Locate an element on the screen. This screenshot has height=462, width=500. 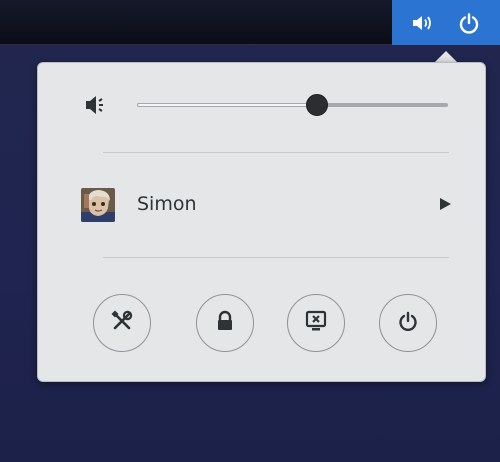
volume-slider-fill is located at coordinates (227, 105).